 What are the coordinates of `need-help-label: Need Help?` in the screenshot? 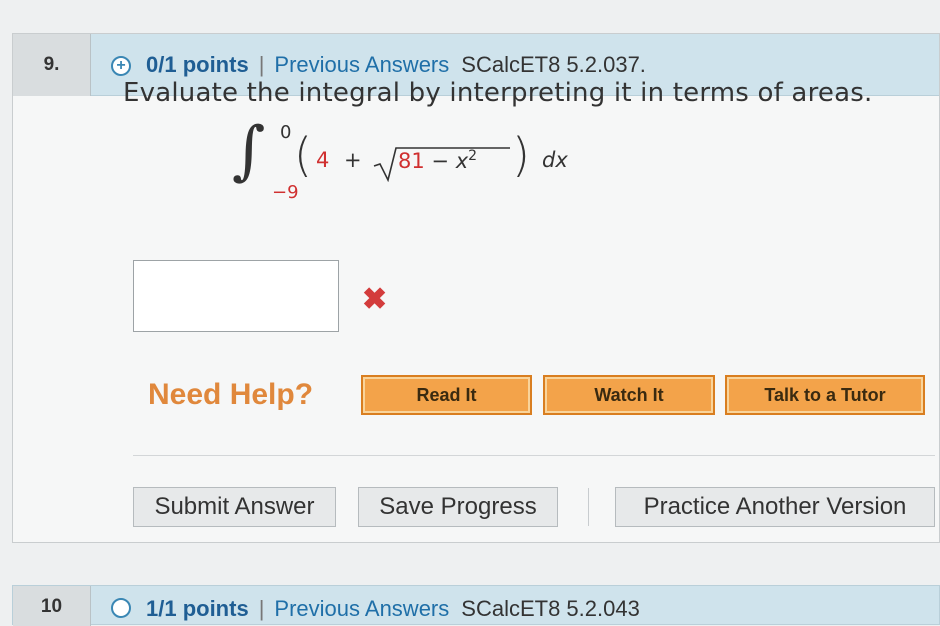 It's located at (231, 394).